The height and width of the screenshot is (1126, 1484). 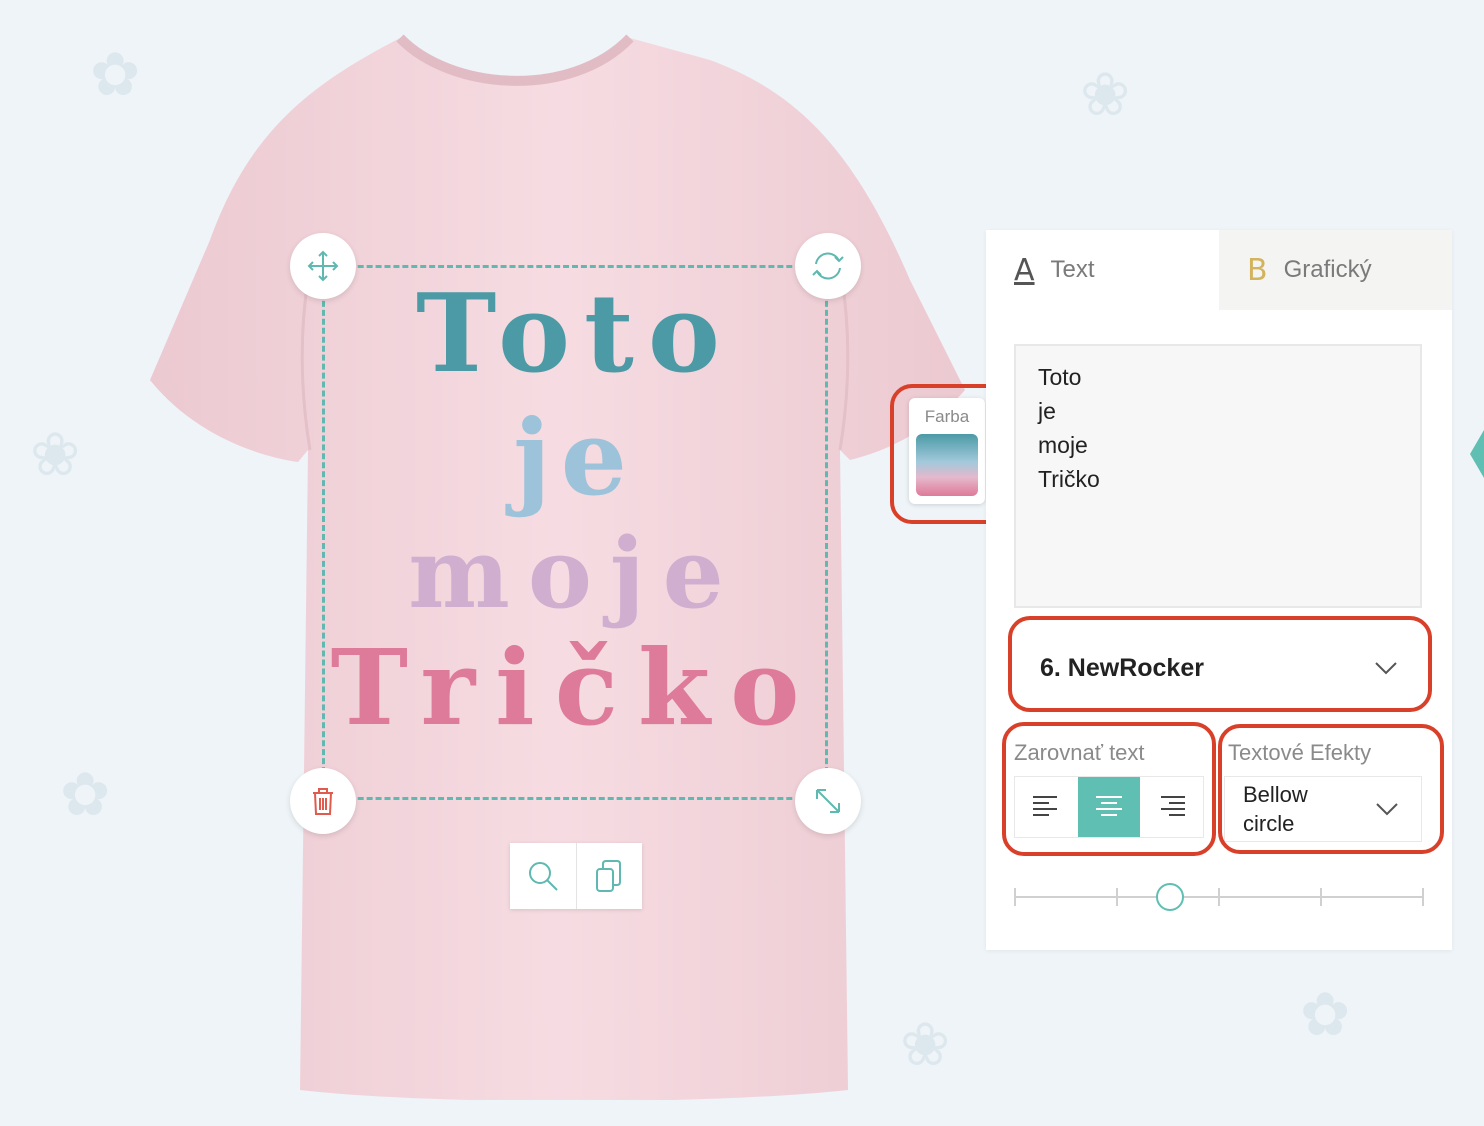 I want to click on rotate-icon, so click(x=828, y=266).